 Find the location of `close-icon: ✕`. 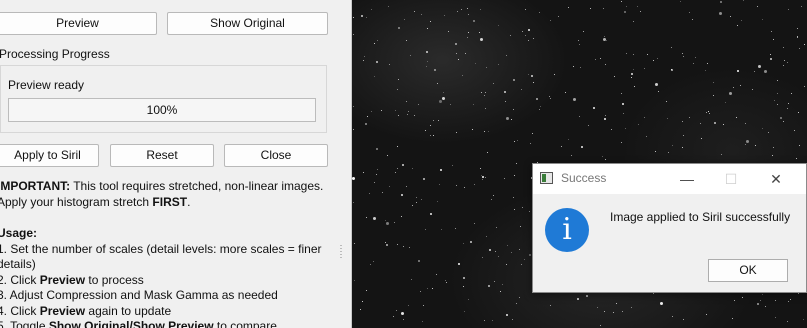

close-icon: ✕ is located at coordinates (776, 179).